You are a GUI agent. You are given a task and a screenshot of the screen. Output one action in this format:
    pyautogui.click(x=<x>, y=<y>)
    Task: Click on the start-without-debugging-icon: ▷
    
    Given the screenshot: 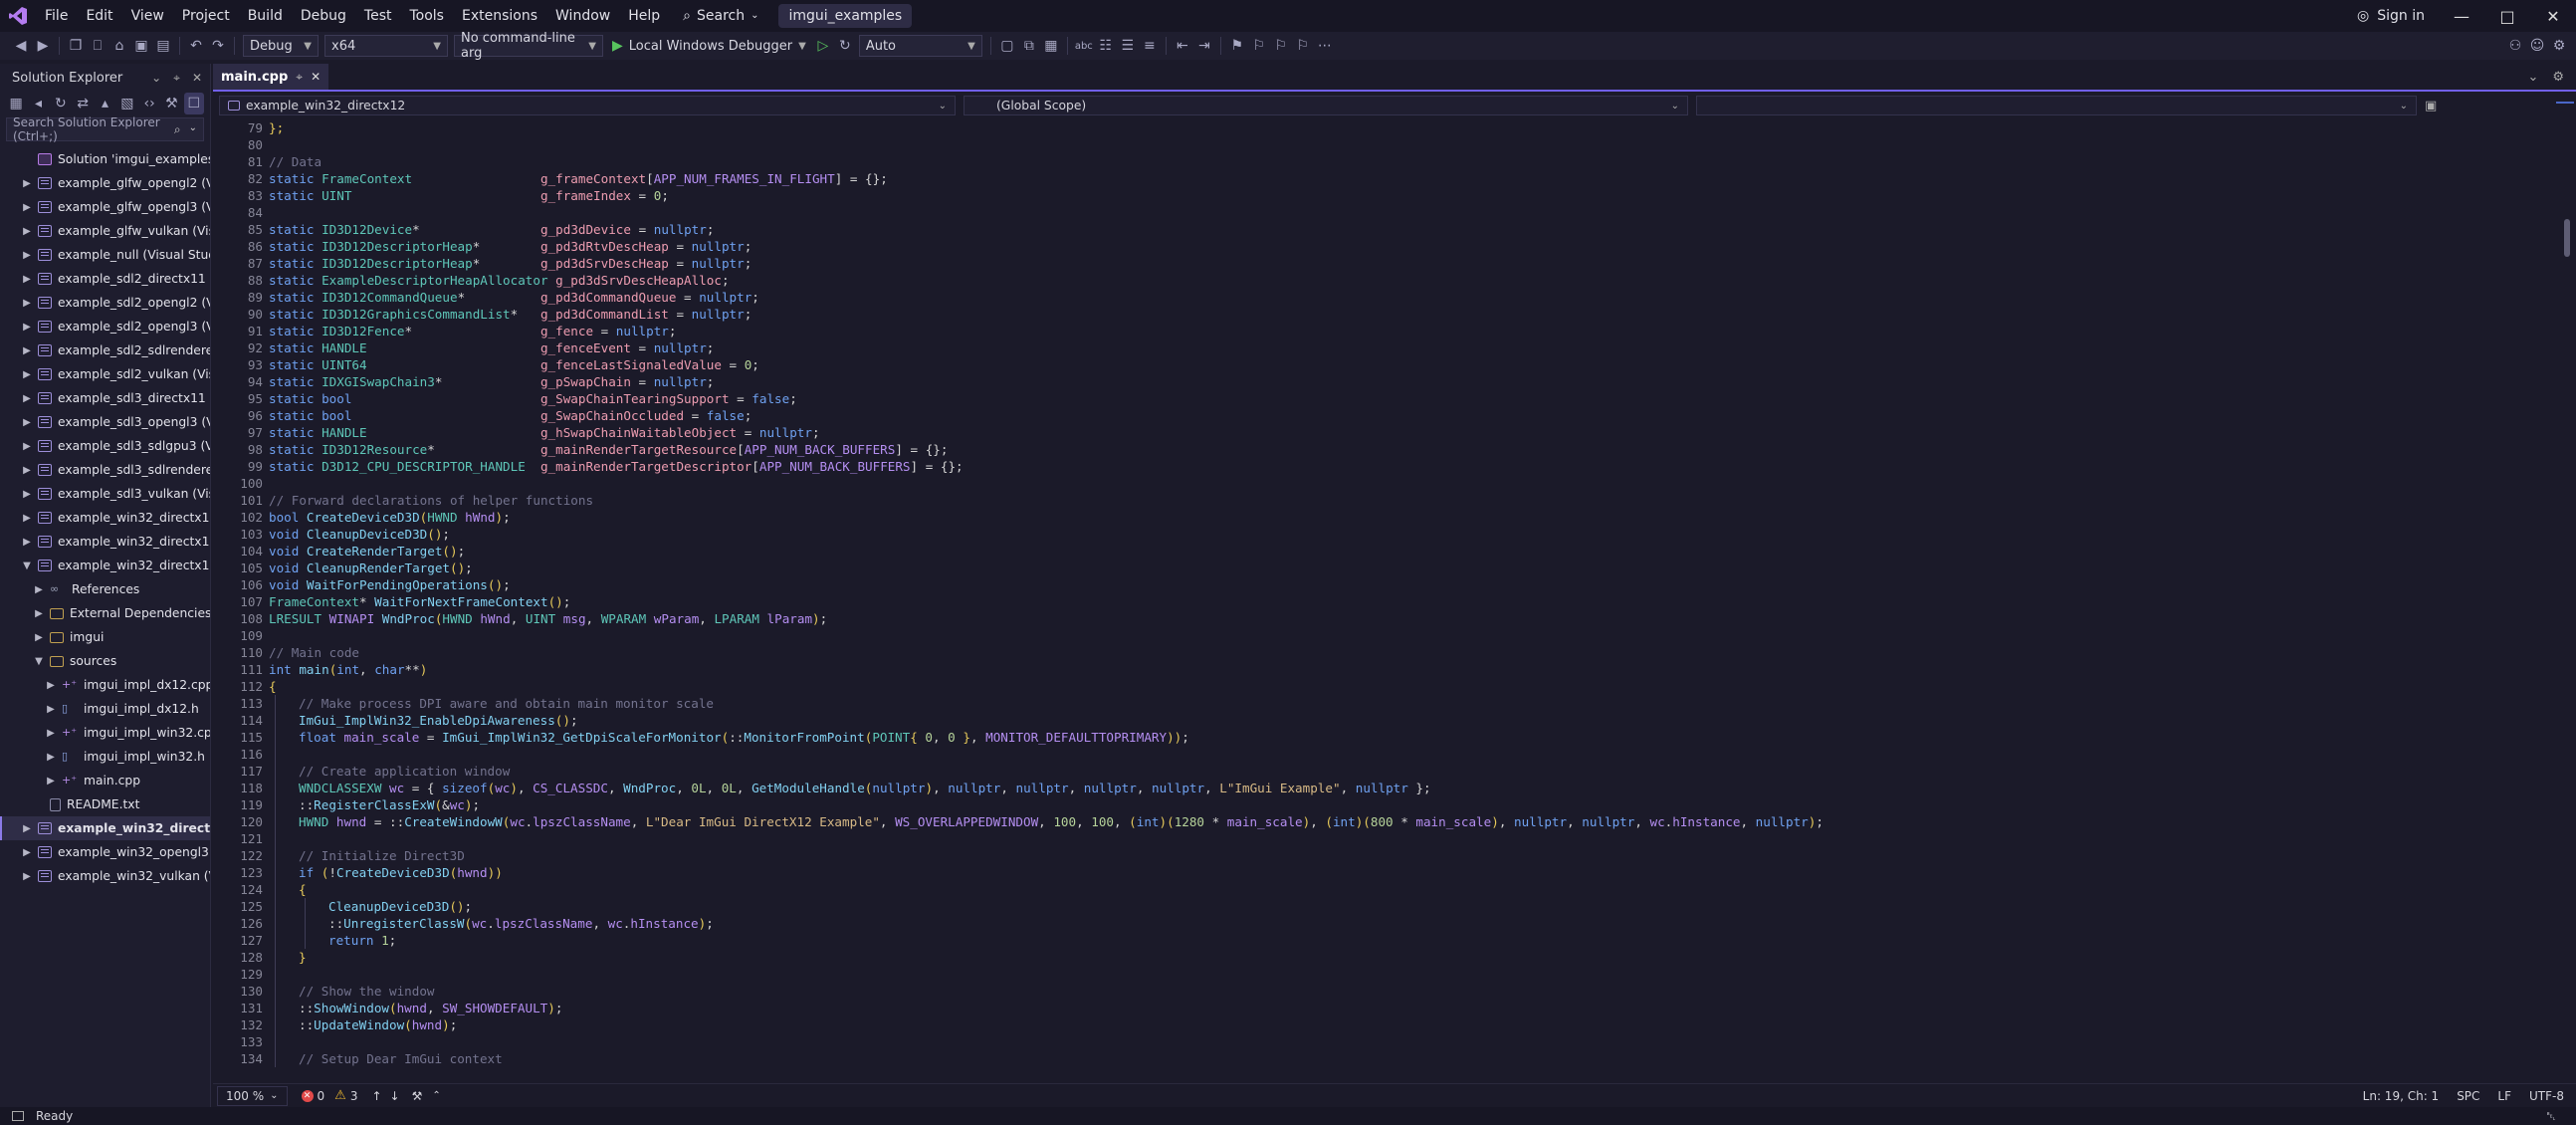 What is the action you would take?
    pyautogui.click(x=823, y=46)
    